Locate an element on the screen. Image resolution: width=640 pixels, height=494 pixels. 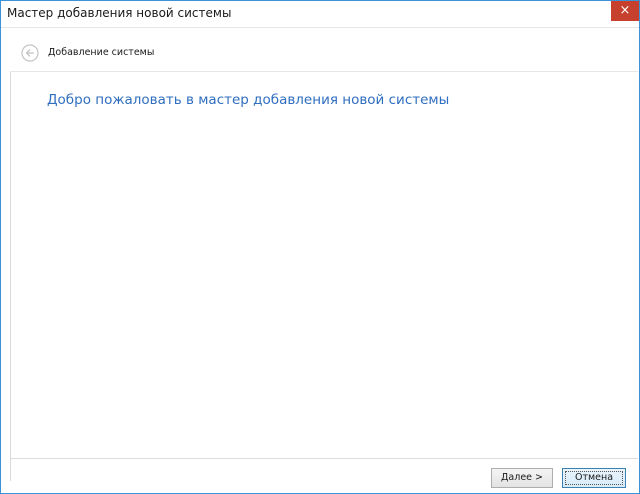
content-left-border is located at coordinates (10, 258).